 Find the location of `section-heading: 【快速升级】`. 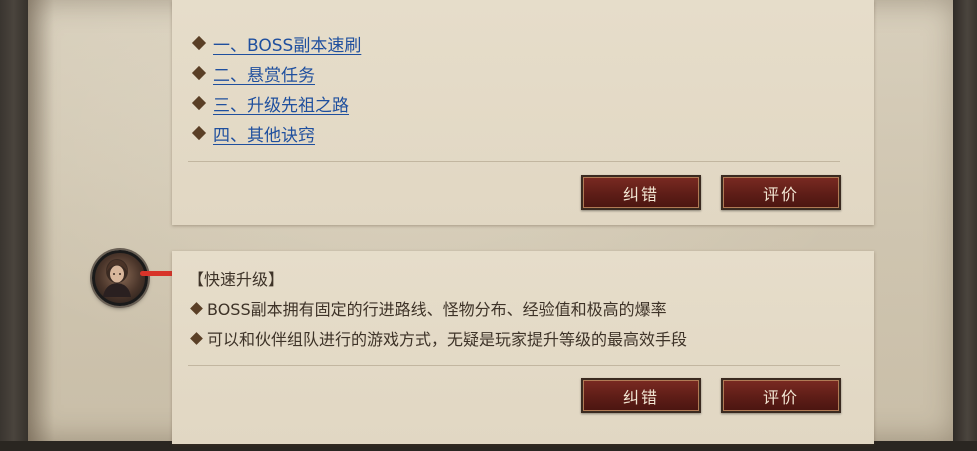

section-heading: 【快速升级】 is located at coordinates (236, 279).